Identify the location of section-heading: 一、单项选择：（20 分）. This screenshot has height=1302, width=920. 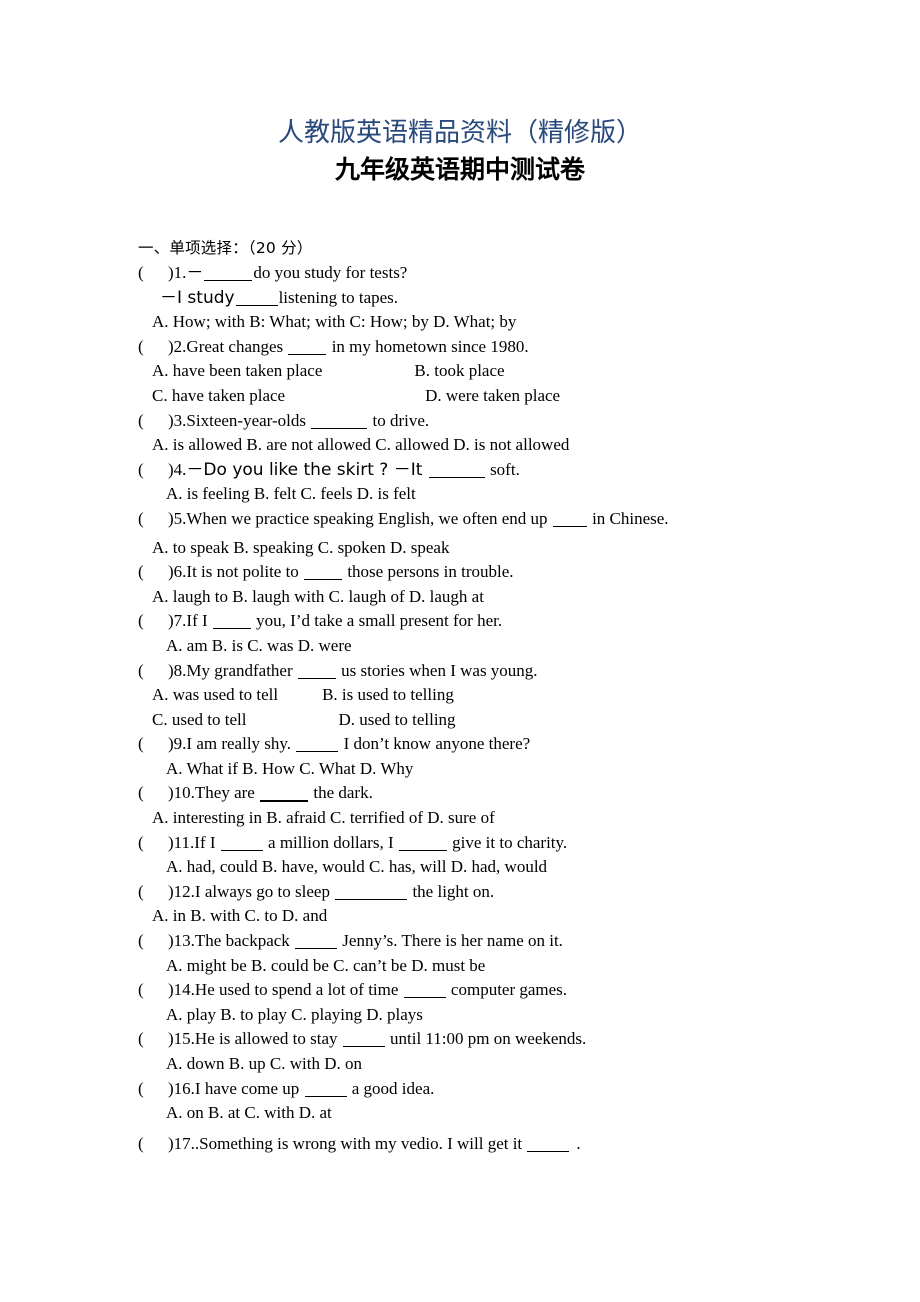
(225, 248).